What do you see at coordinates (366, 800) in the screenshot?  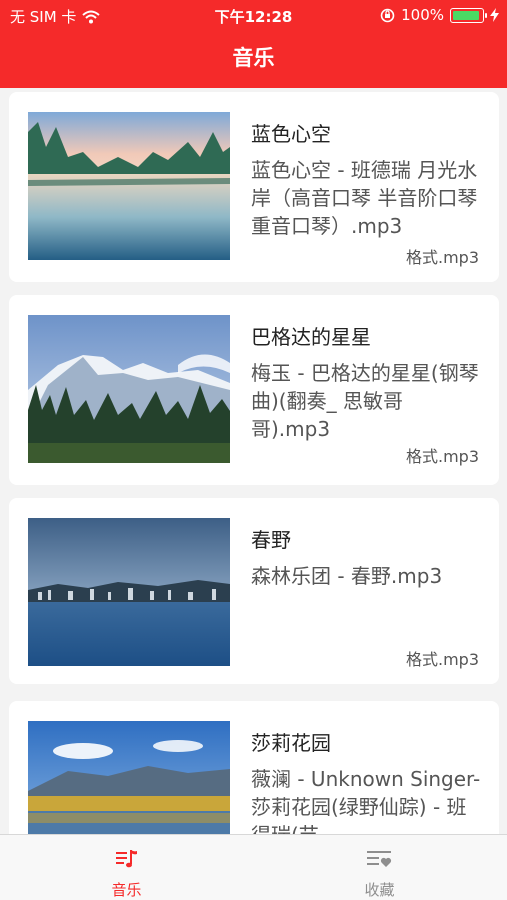 I see `song-filename: 薇澜 - Unknown Singer-莎莉花园(绿野仙踪) - 班得瑞(节` at bounding box center [366, 800].